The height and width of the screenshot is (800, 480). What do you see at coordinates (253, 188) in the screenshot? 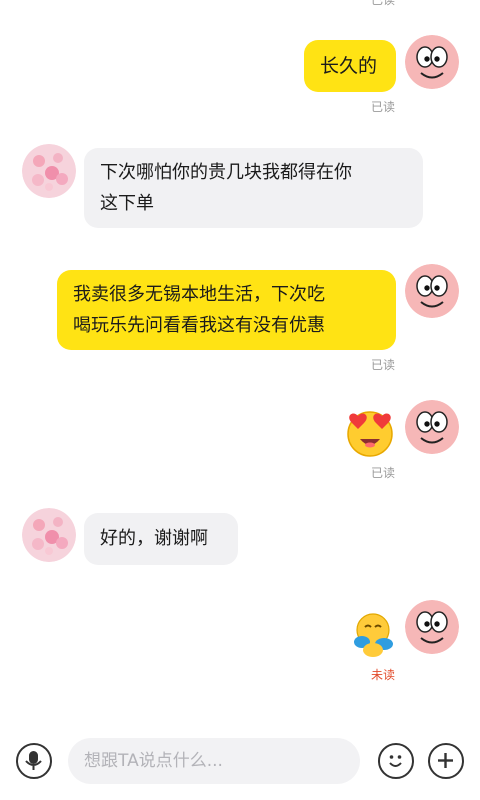
I see `contact-message-bubble: 下次哪怕你的贵几块我都得在你 这下单` at bounding box center [253, 188].